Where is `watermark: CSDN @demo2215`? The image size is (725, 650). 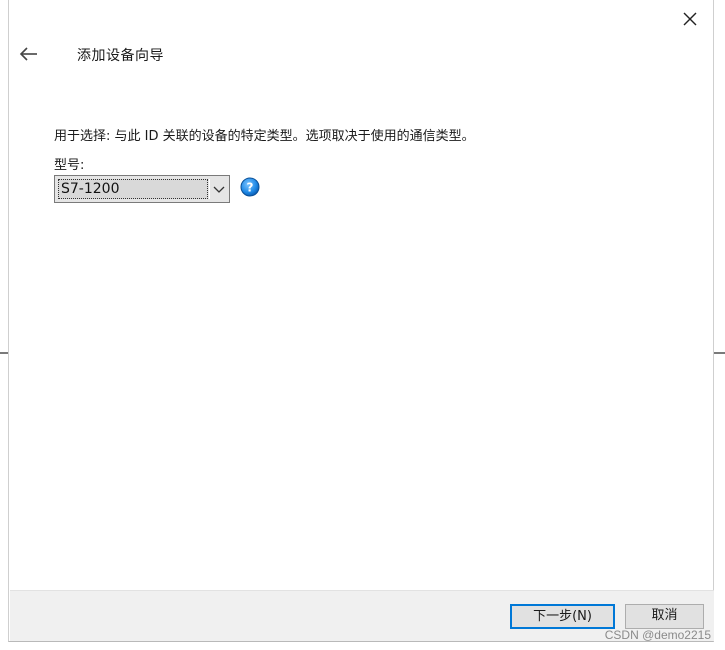 watermark: CSDN @demo2215 is located at coordinates (657, 635).